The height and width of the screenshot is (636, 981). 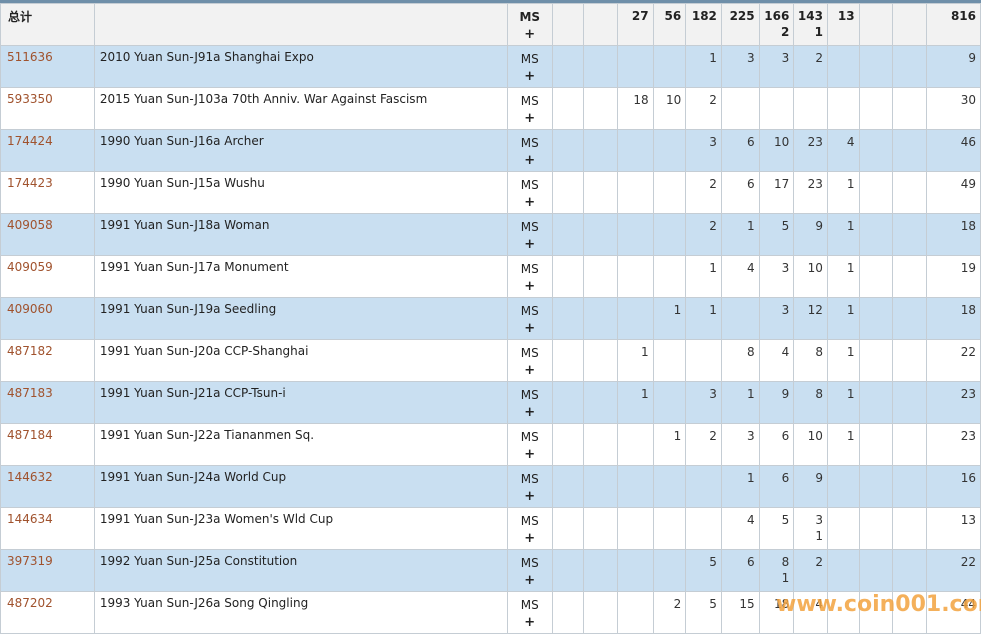 What do you see at coordinates (810, 192) in the screenshot?
I see `count-cell: 23` at bounding box center [810, 192].